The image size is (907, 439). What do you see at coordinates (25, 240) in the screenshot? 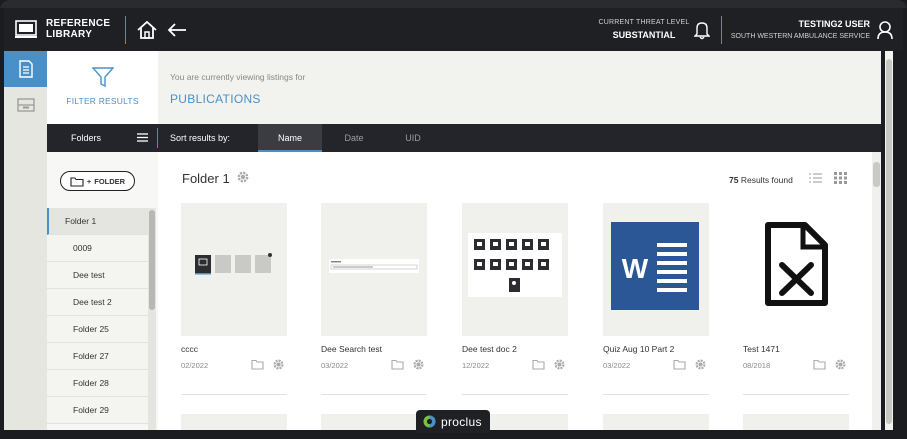
I see `left-rail` at bounding box center [25, 240].